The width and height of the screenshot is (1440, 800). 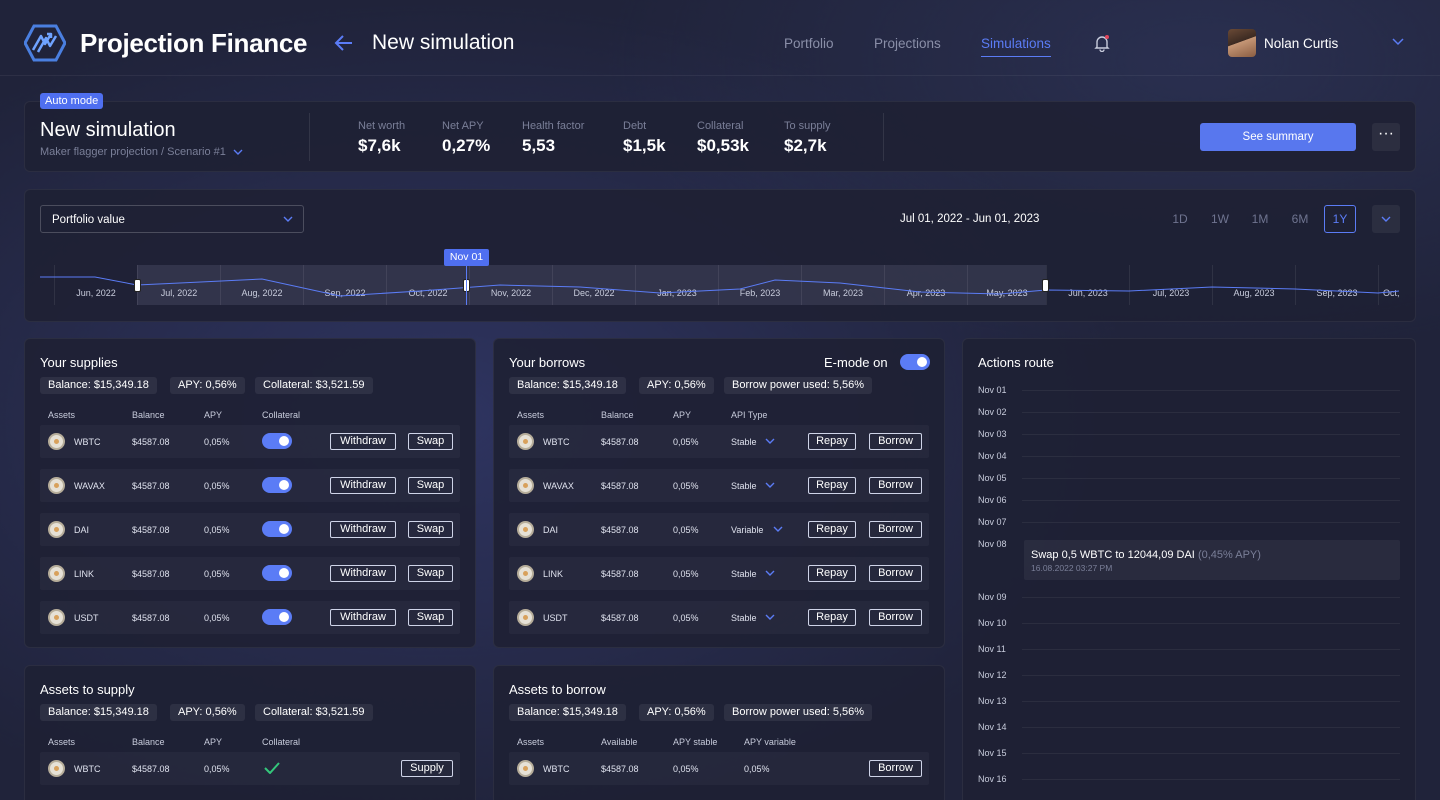 What do you see at coordinates (567, 712) in the screenshot?
I see `balance-chip: Balance: $15,349.18` at bounding box center [567, 712].